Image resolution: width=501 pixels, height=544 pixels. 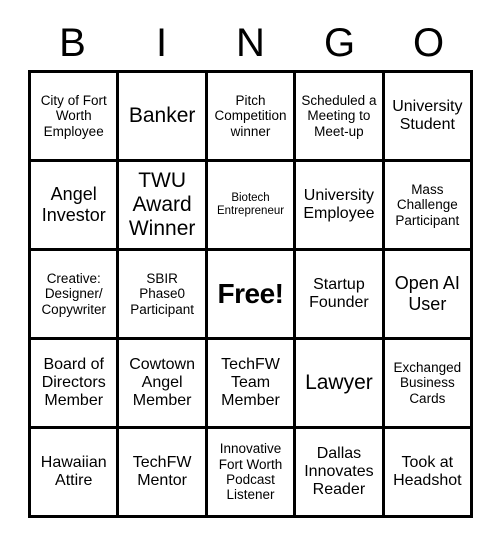 I want to click on bingo-cell: SBIR Phase0 Participant, so click(x=163, y=295).